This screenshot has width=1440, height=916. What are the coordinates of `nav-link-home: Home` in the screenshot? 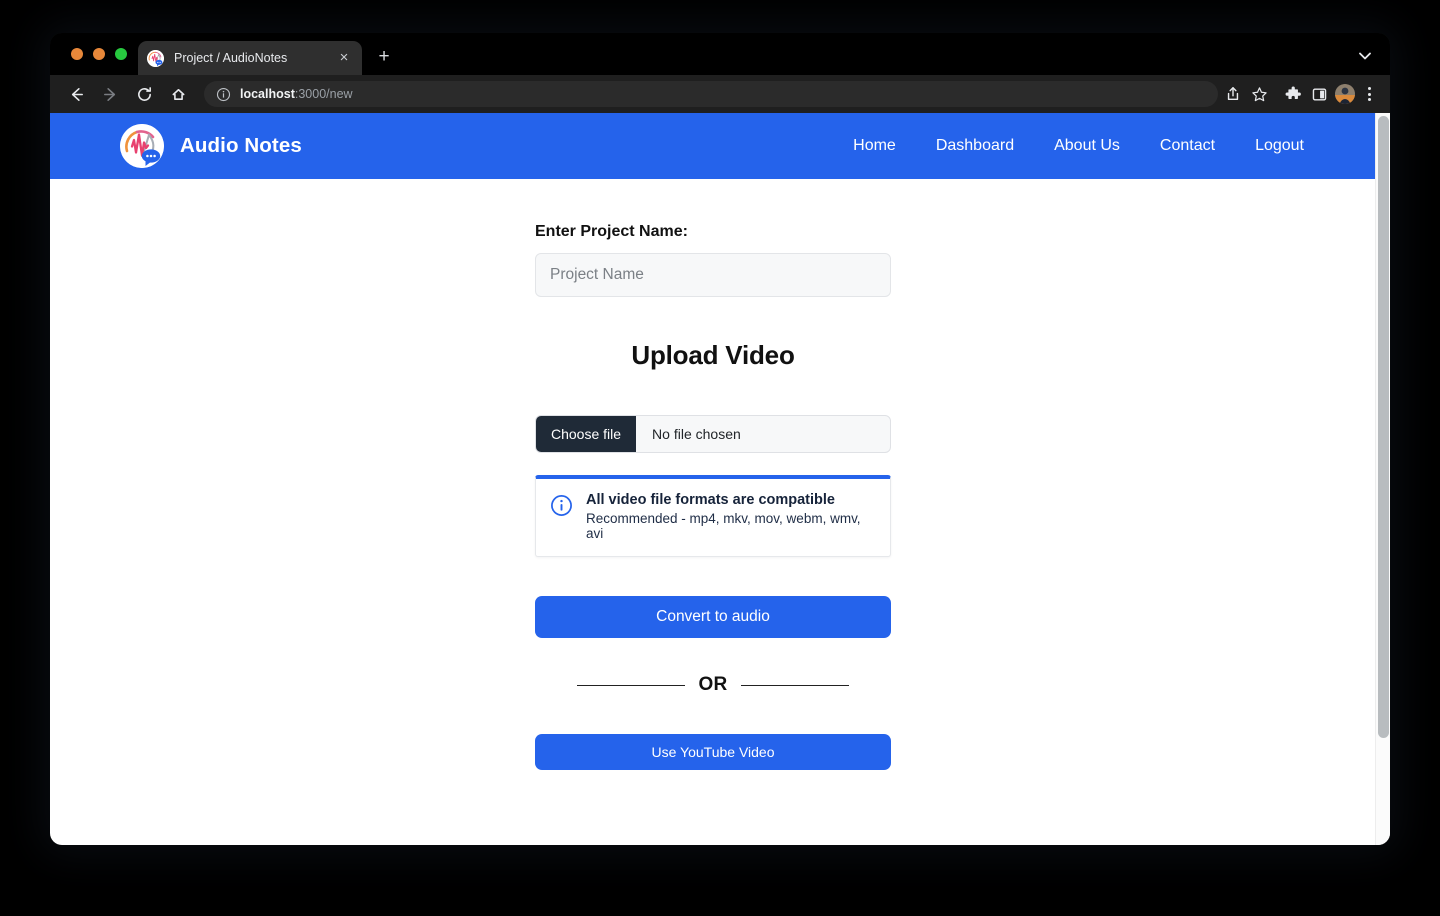 It's located at (874, 146).